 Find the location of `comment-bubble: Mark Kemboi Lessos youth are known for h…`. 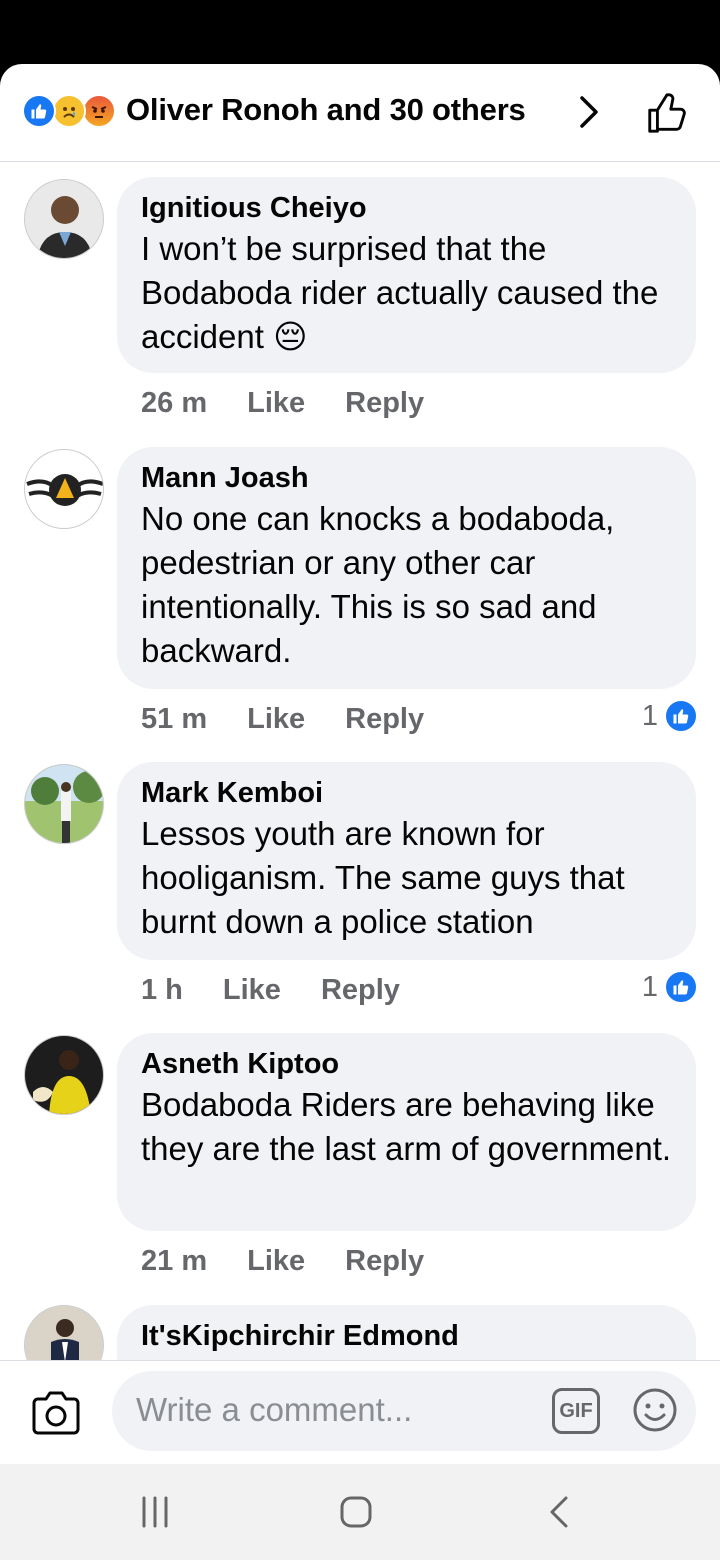

comment-bubble: Mark Kemboi Lessos youth are known for h… is located at coordinates (406, 861).